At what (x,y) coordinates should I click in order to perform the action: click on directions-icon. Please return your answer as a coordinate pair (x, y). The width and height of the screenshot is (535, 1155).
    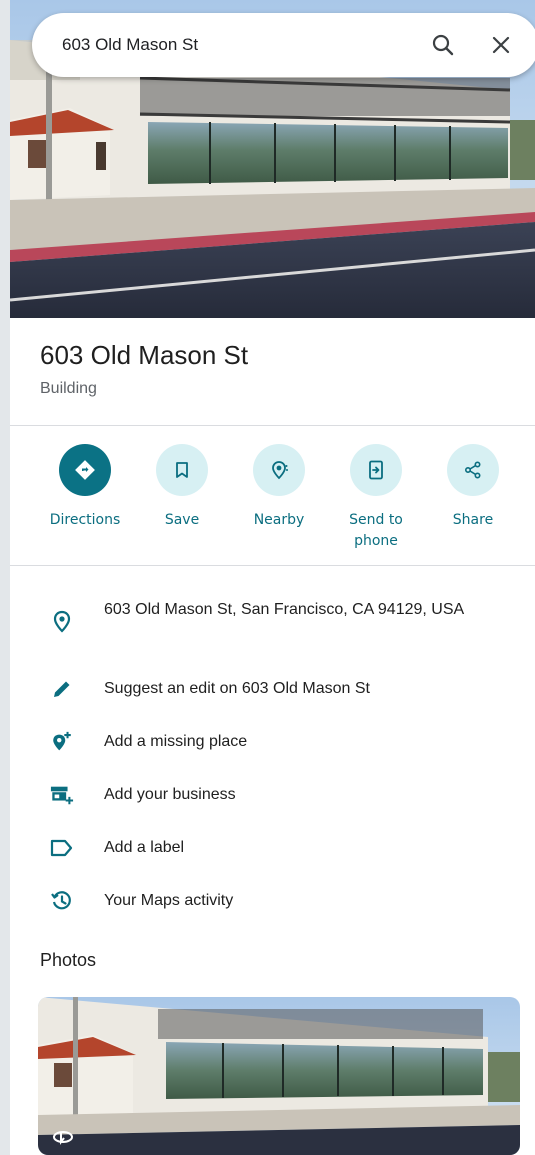
    Looking at the image, I should click on (85, 470).